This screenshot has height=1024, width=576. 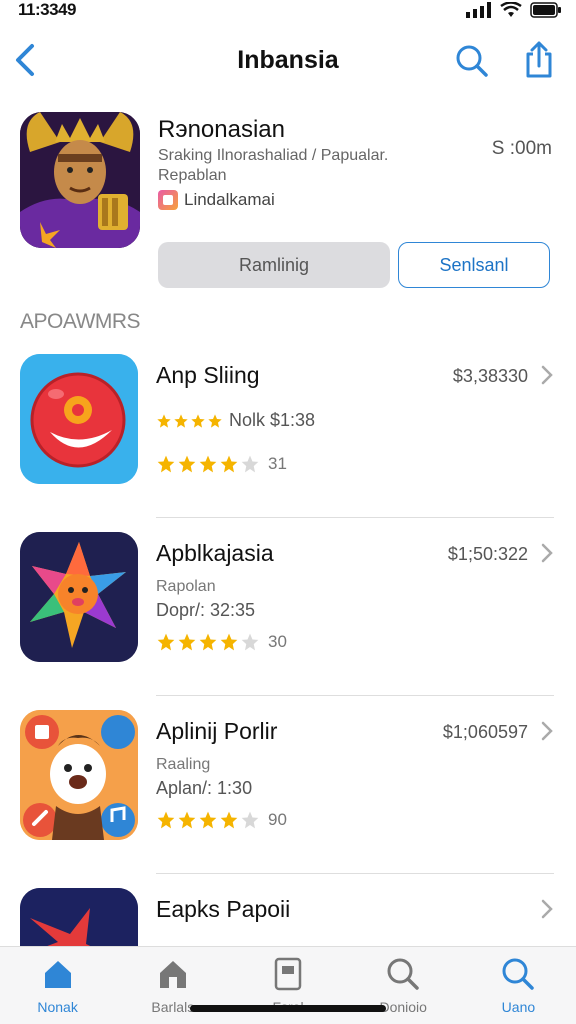 What do you see at coordinates (80, 321) in the screenshot?
I see `section-header: APOAWMRS` at bounding box center [80, 321].